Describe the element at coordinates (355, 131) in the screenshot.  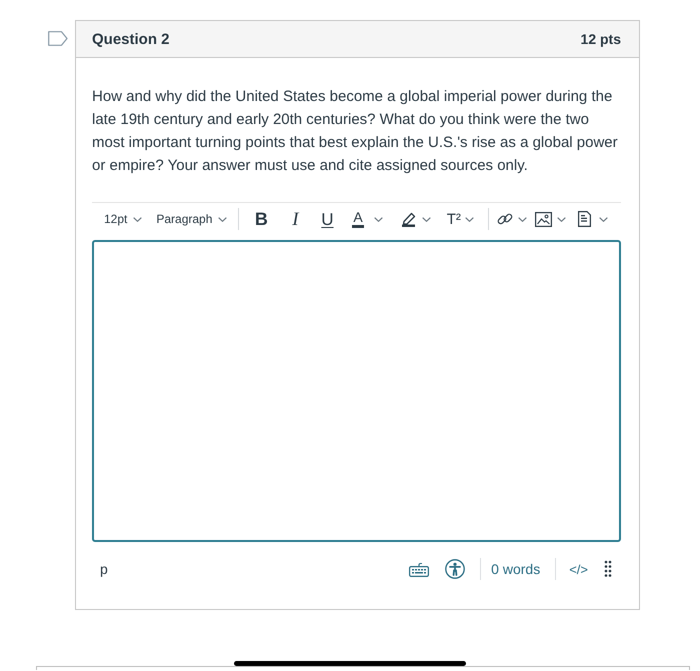
I see `question-text: How and why did the United States become a global imperial power during the late 19th century and early 20th centuries? What do you think were the two most important turning points that best explain the U.S.'s rise as a global power or empire? Your answer must use and cite assigned sources only.` at that location.